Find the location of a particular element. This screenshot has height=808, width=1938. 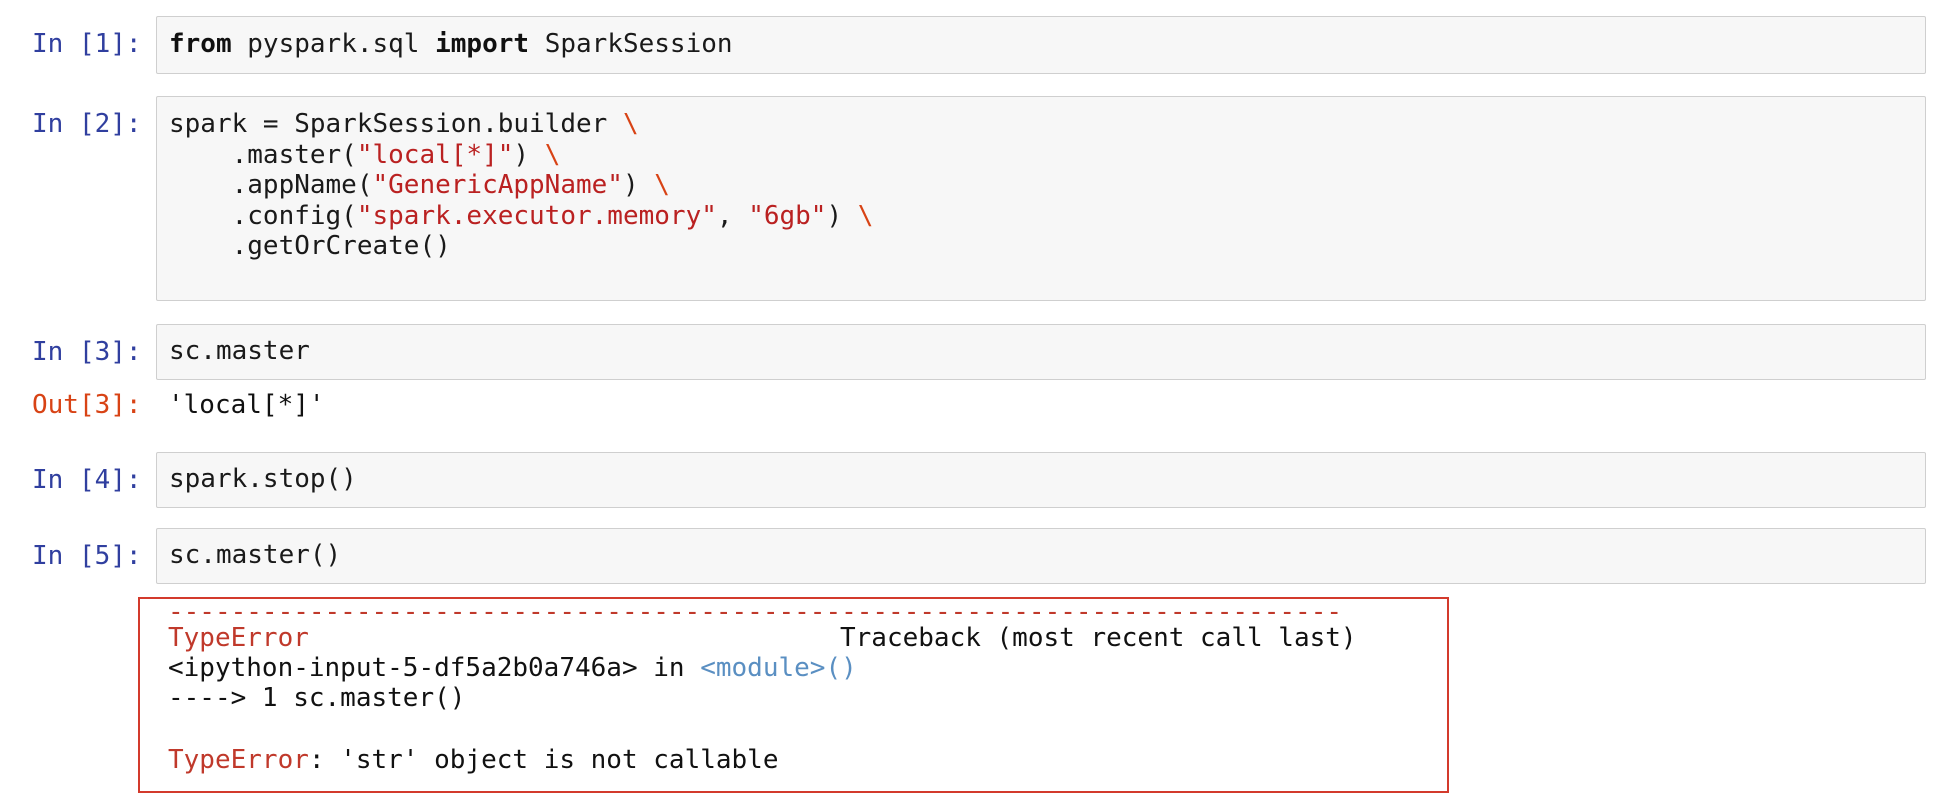

import-target: SparkSession is located at coordinates (631, 44).